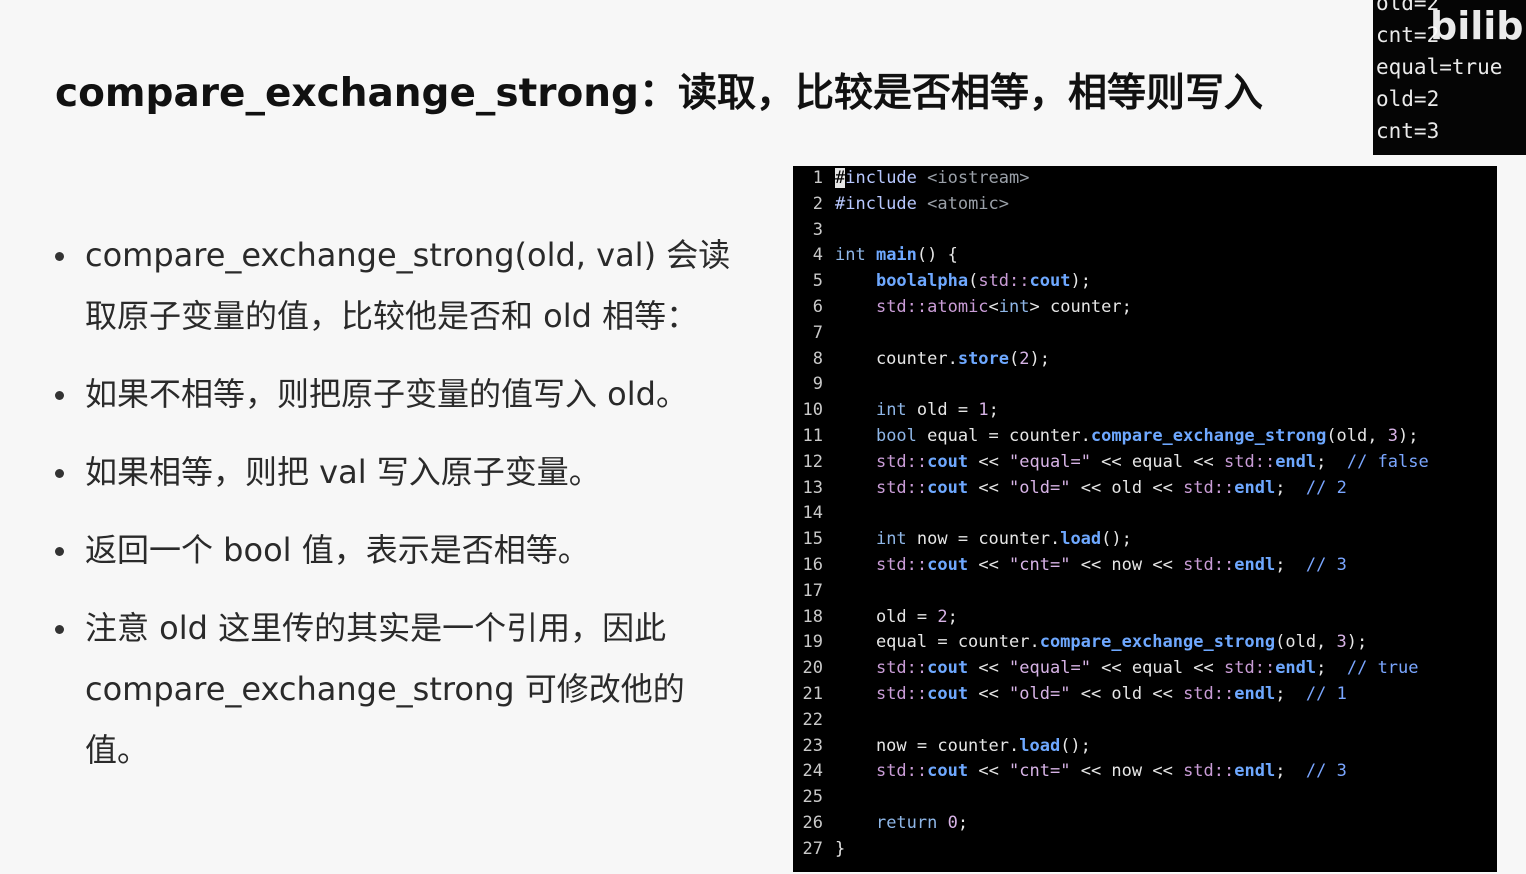 This screenshot has height=874, width=1526. What do you see at coordinates (911, 822) in the screenshot?
I see `code-token: return` at bounding box center [911, 822].